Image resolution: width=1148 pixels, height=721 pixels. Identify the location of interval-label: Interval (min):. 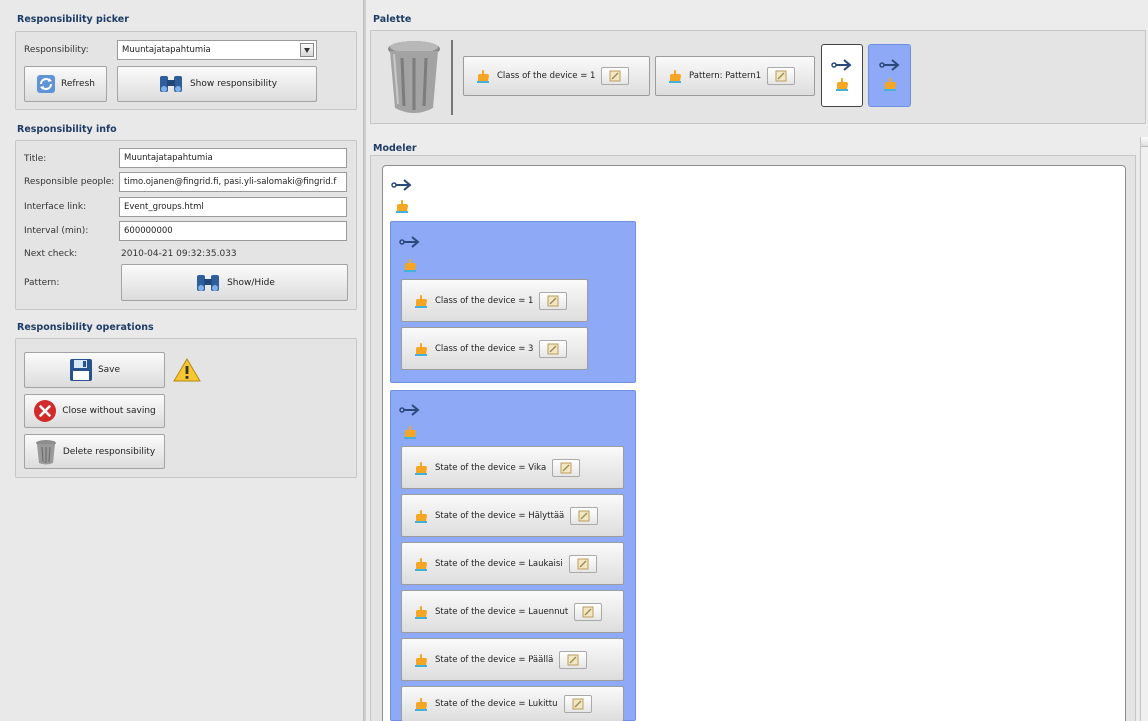
(56, 231).